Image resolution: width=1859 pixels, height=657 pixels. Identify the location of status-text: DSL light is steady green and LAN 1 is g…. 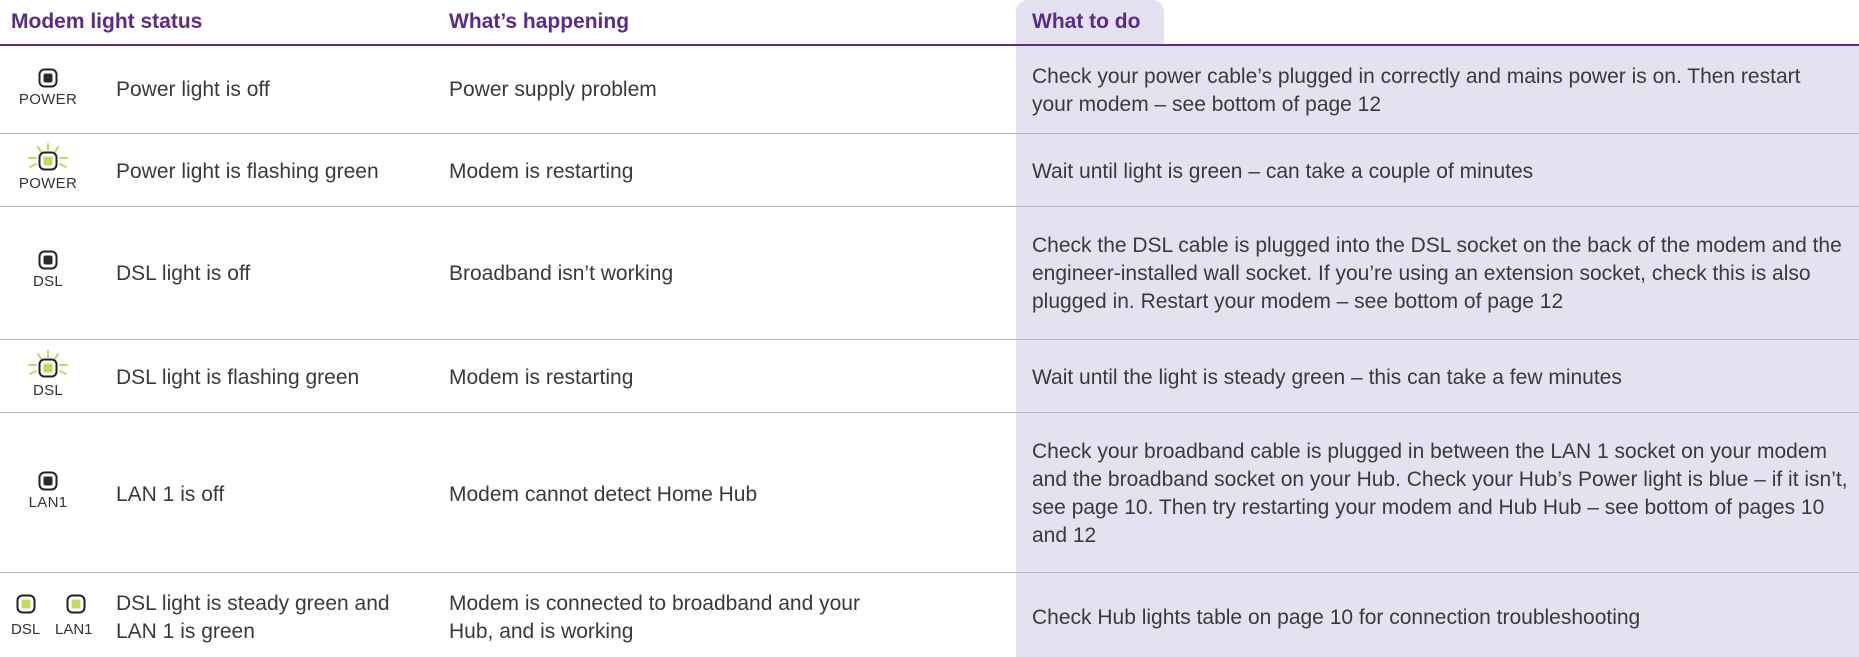
(253, 617).